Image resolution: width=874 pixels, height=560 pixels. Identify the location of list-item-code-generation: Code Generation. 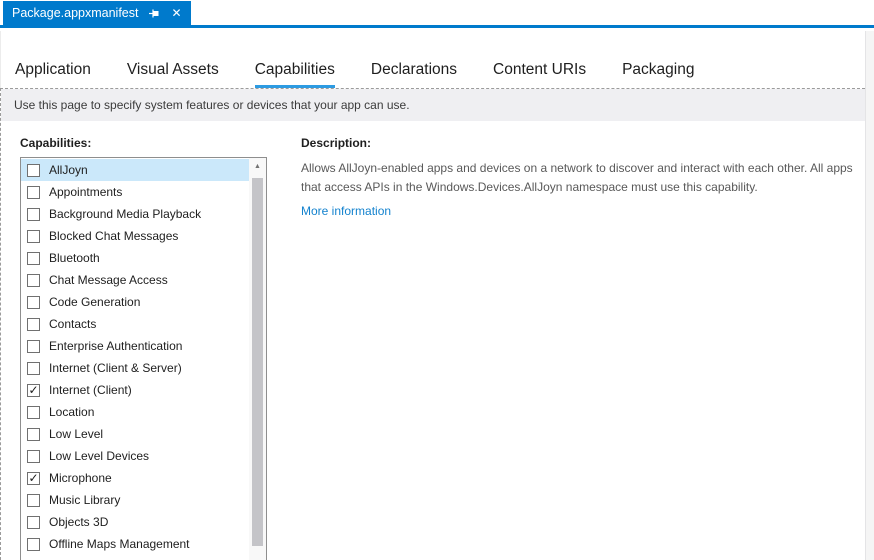
(135, 302).